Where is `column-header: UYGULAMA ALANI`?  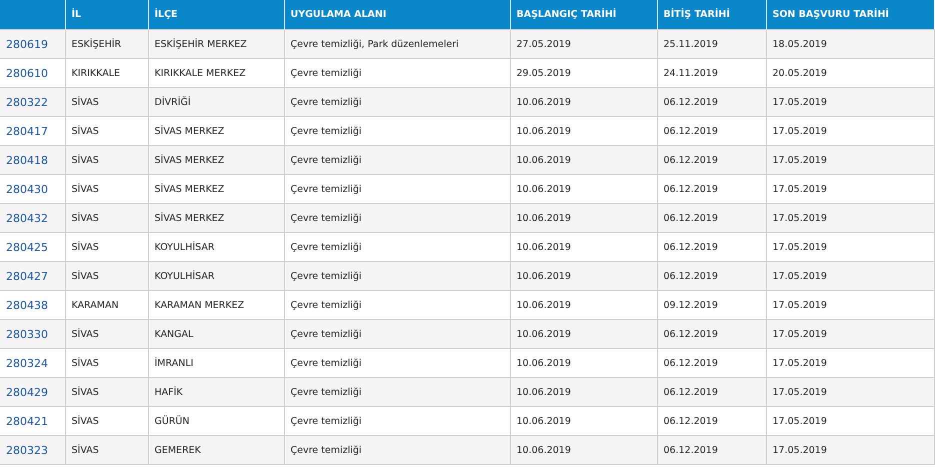
column-header: UYGULAMA ALANI is located at coordinates (397, 15).